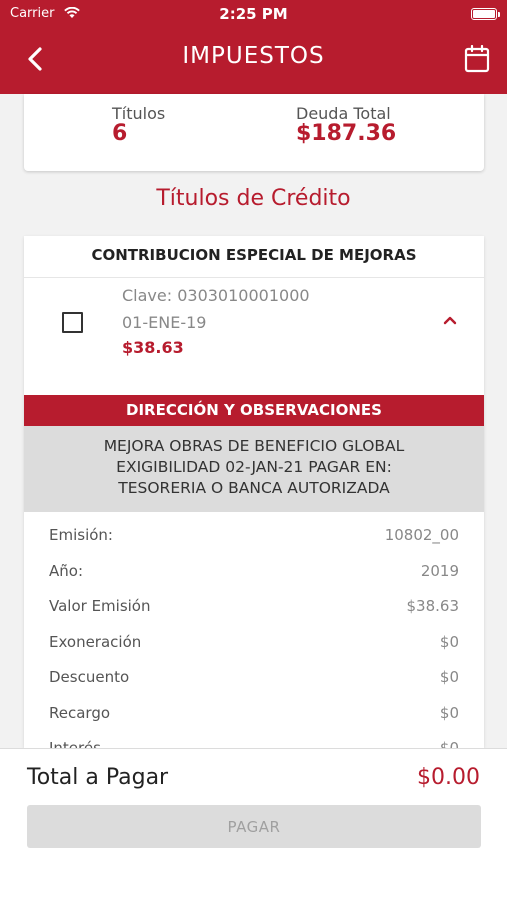 This screenshot has width=507, height=900. I want to click on clock-time: 2:25 PM, so click(253, 14).